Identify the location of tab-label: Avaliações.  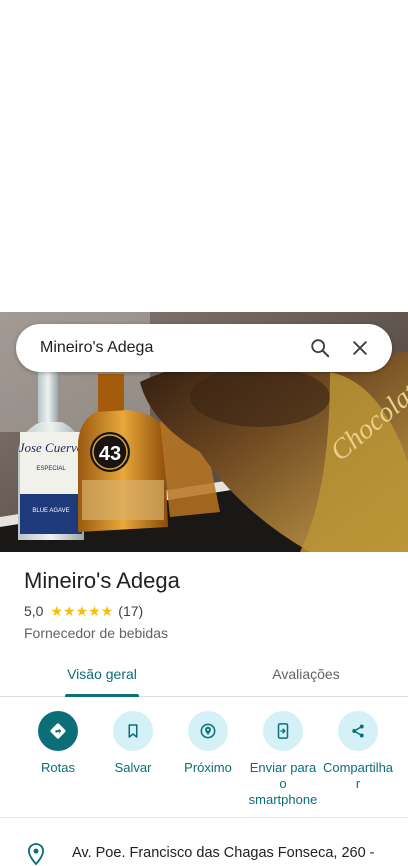
(306, 673).